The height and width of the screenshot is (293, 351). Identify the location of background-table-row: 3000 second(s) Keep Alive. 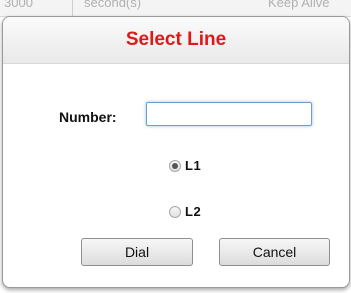
(175, 8).